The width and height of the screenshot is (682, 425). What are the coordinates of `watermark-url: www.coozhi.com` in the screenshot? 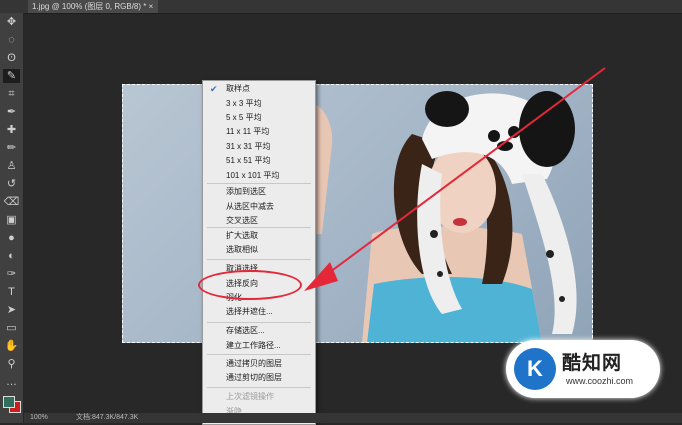 It's located at (600, 381).